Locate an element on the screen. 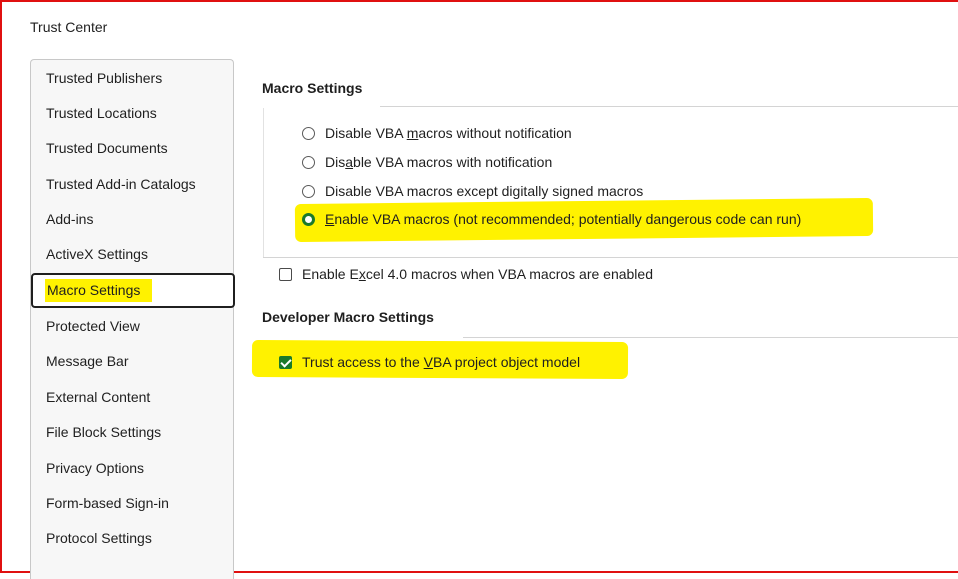 The width and height of the screenshot is (958, 579). sidebar-item-trusted-publishers: Trusted Publishers is located at coordinates (133, 78).